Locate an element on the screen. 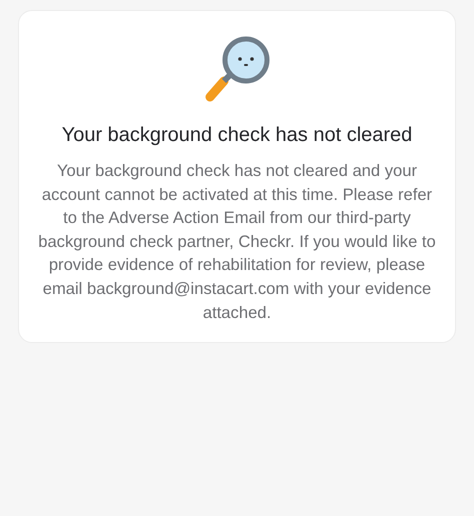 The width and height of the screenshot is (474, 516). card-title: Your background check has not cleared is located at coordinates (237, 135).